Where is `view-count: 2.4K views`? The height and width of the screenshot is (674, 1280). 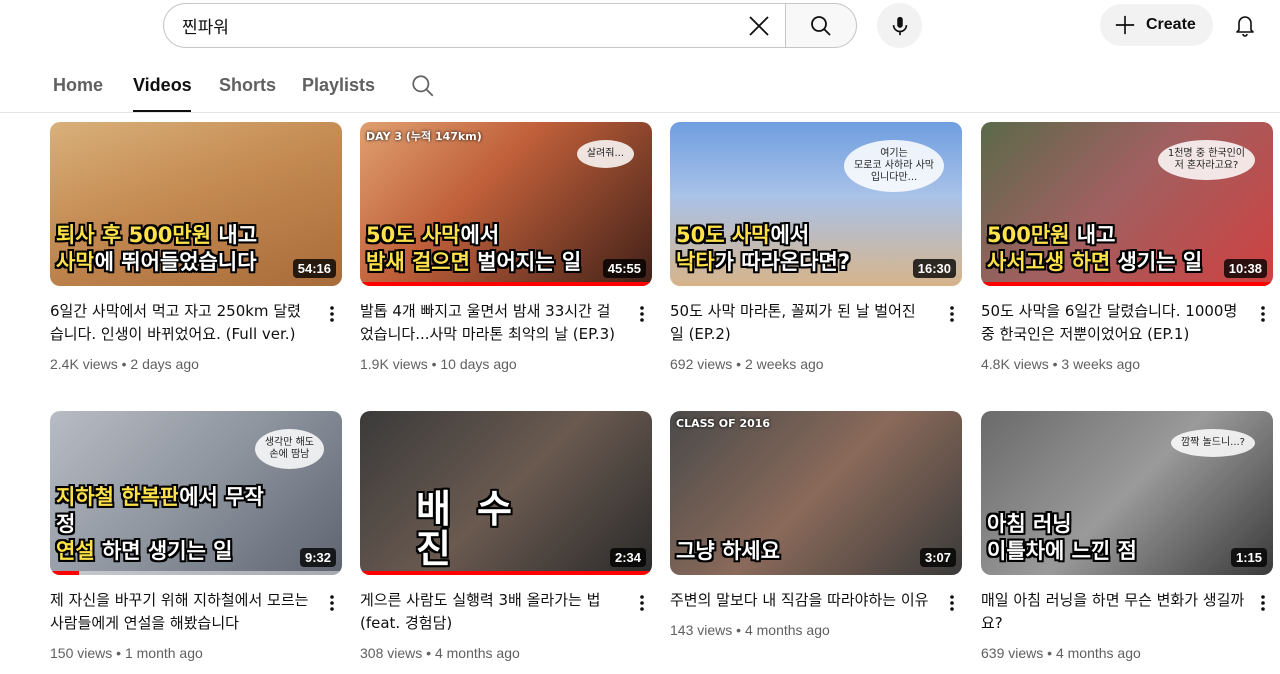 view-count: 2.4K views is located at coordinates (84, 364).